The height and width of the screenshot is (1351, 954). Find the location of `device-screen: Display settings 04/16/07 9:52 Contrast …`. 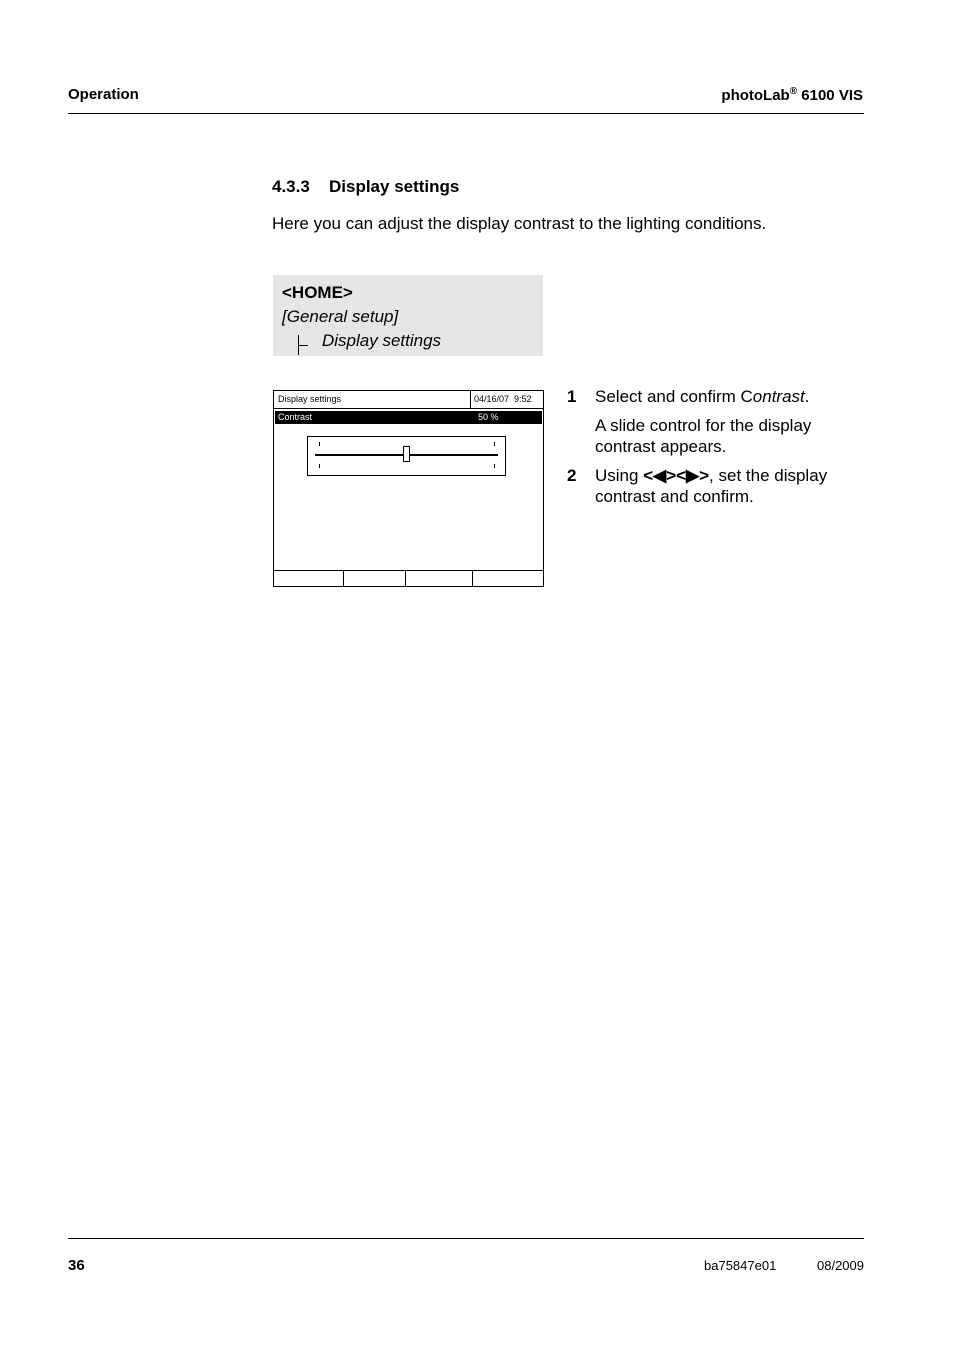

device-screen: Display settings 04/16/07 9:52 Contrast … is located at coordinates (408, 488).